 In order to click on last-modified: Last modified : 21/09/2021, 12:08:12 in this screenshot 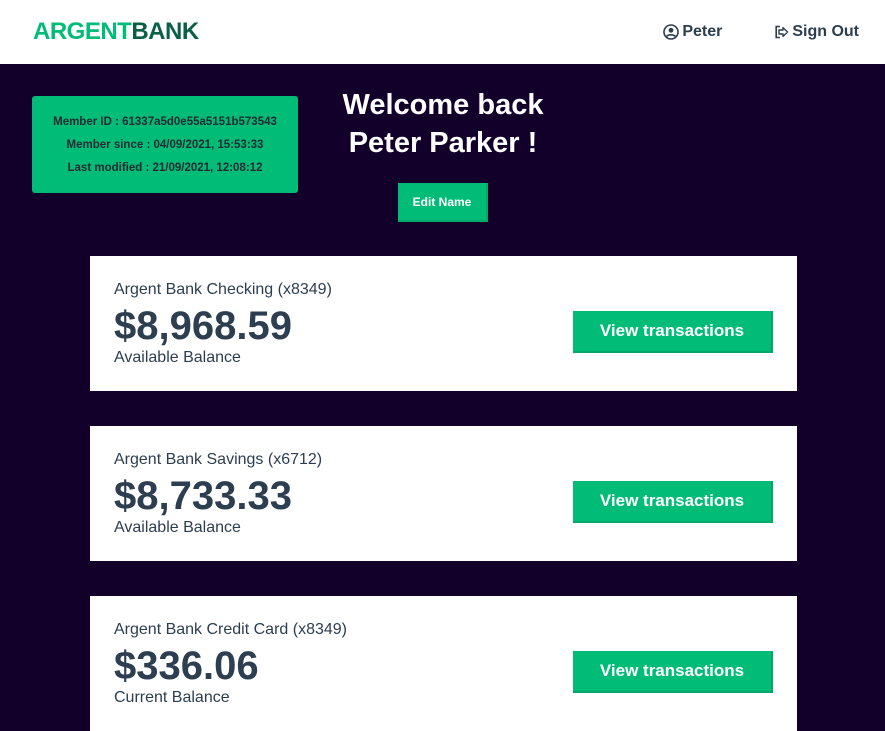, I will do `click(165, 167)`.